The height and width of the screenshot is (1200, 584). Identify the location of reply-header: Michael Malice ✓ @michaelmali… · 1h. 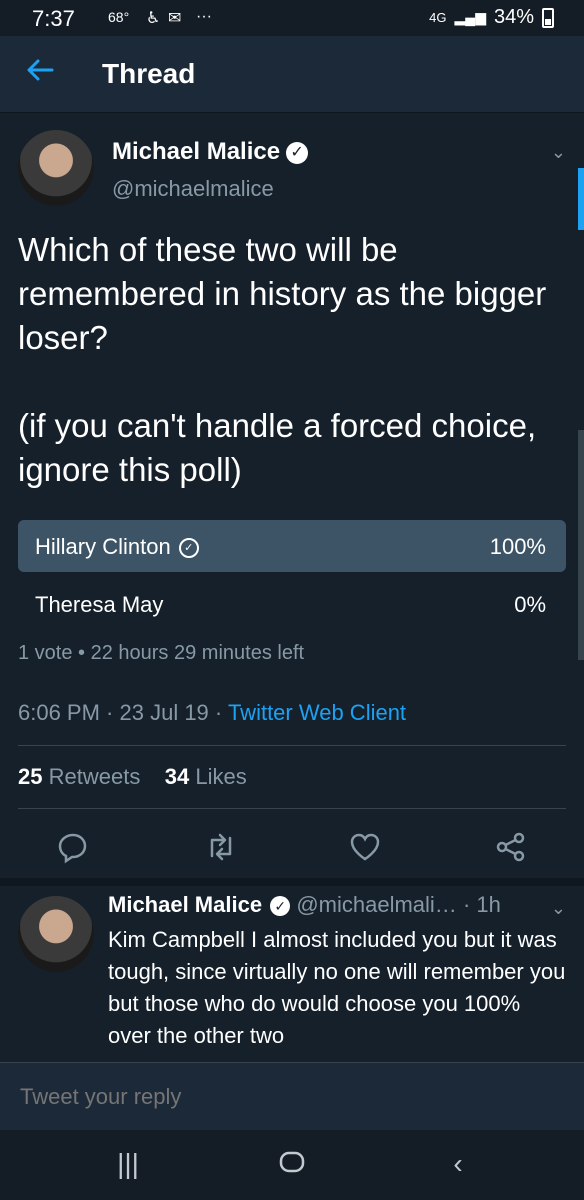
(304, 905).